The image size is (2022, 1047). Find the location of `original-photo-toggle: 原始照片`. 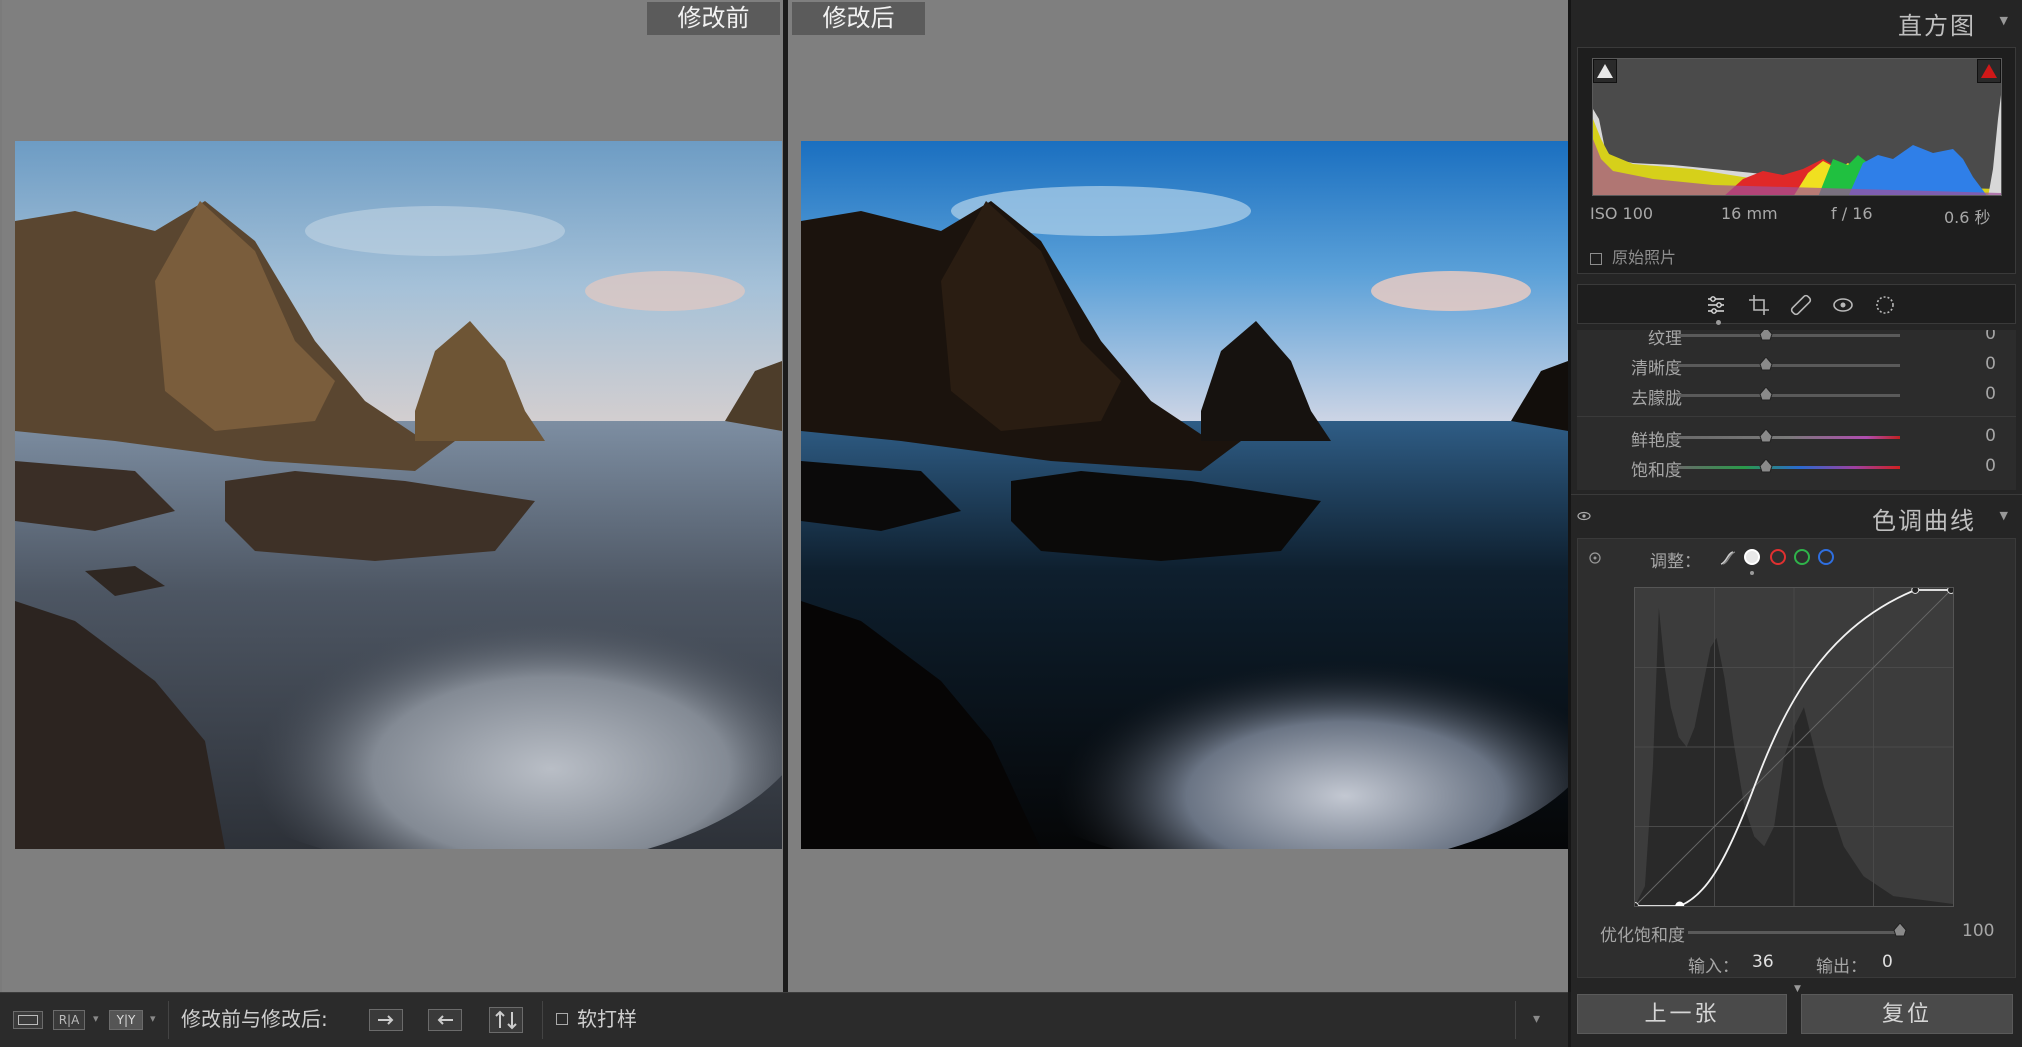

original-photo-toggle: 原始照片 is located at coordinates (1633, 256).